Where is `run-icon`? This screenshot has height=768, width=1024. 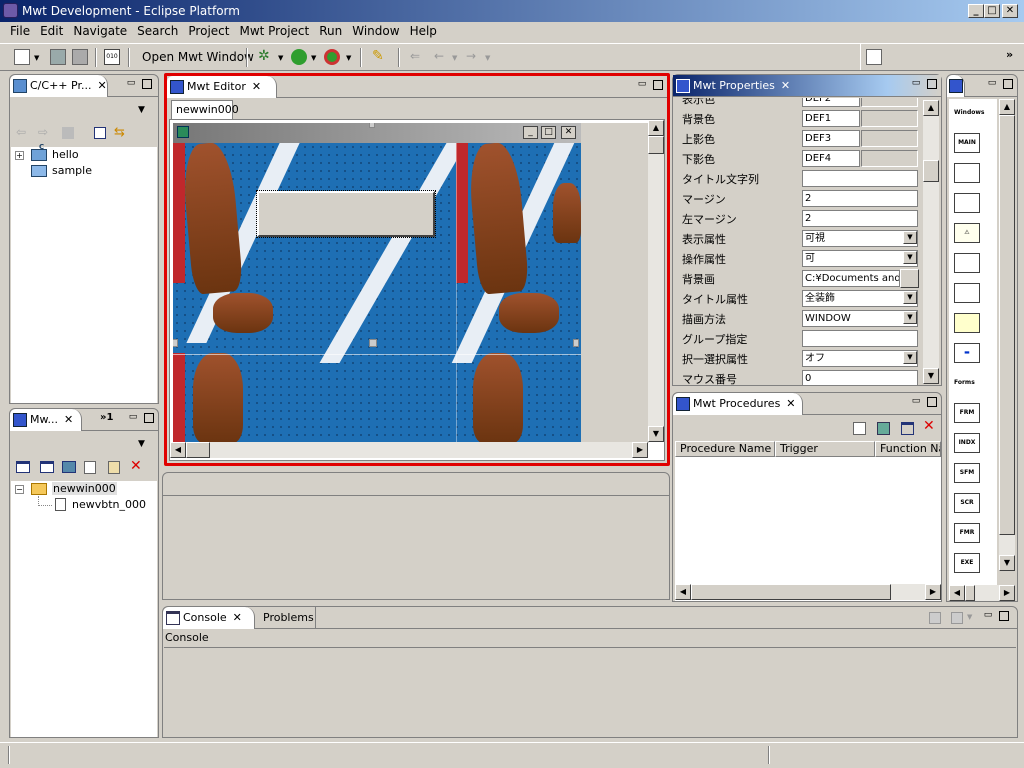
run-icon is located at coordinates (299, 57).